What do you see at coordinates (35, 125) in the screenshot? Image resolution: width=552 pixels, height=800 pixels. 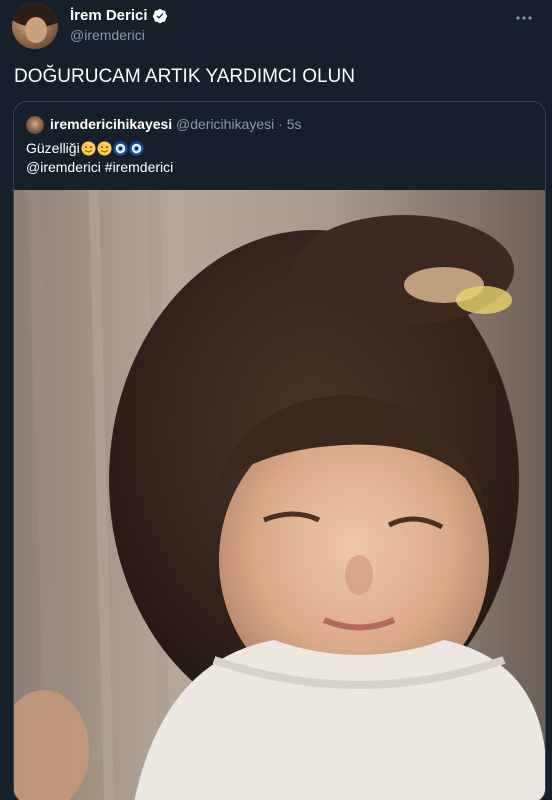 I see `quoted-author-avatar` at bounding box center [35, 125].